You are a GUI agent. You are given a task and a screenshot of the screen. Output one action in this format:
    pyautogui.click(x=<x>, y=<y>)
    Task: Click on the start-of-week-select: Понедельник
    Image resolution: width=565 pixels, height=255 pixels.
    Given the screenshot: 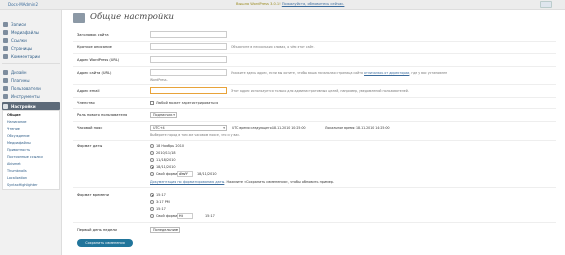 What is the action you would take?
    pyautogui.click(x=165, y=230)
    